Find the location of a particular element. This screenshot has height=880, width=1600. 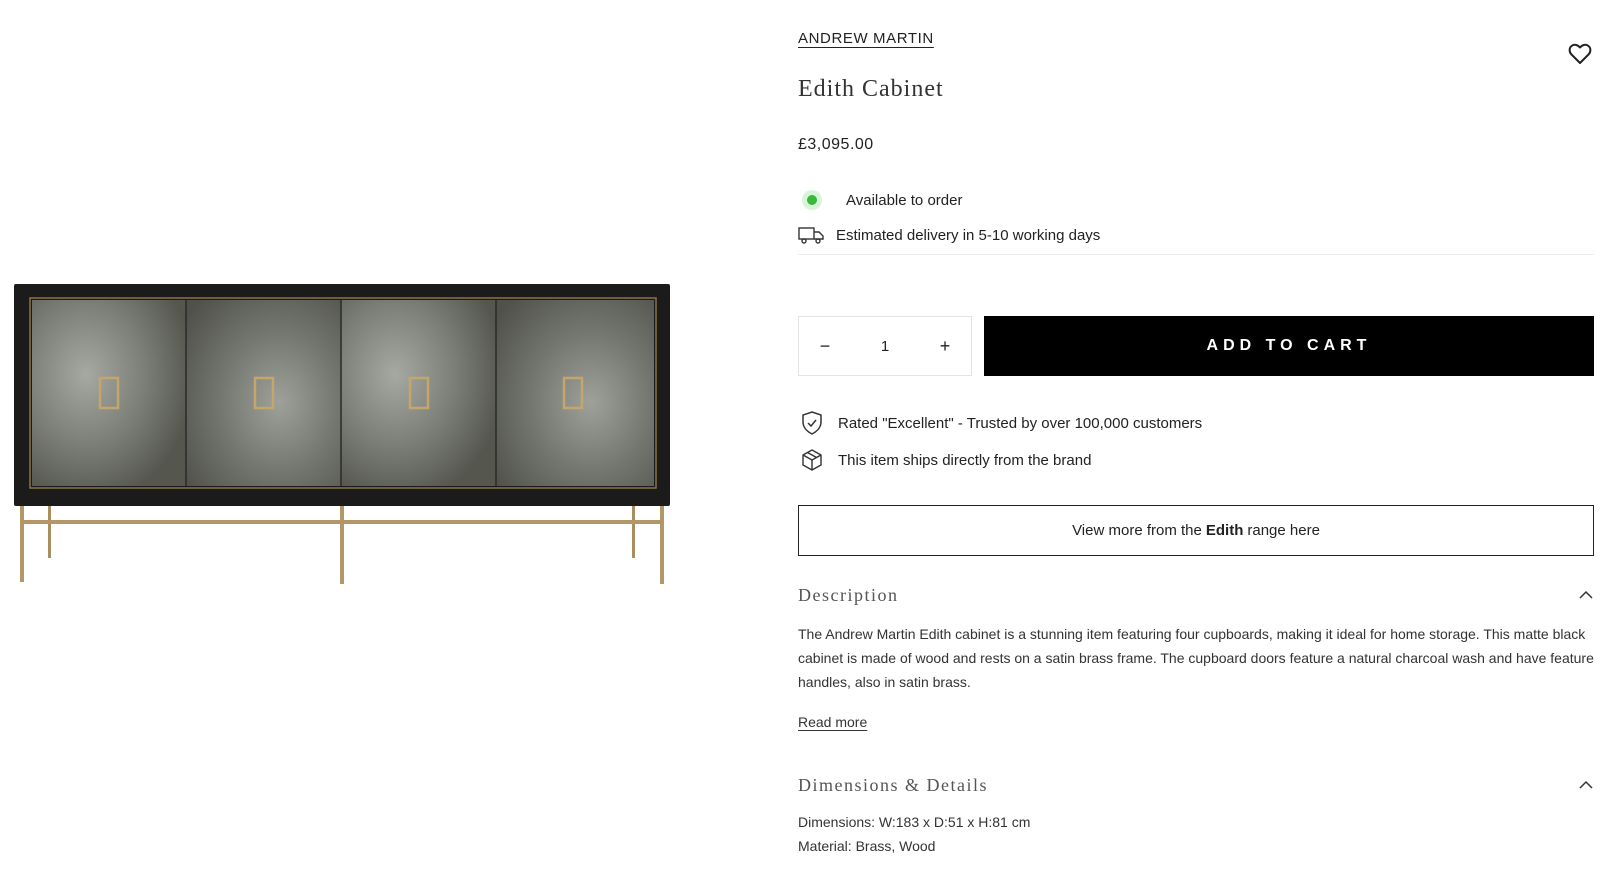

ships-from-brand: This item ships directly from the brand is located at coordinates (945, 460).